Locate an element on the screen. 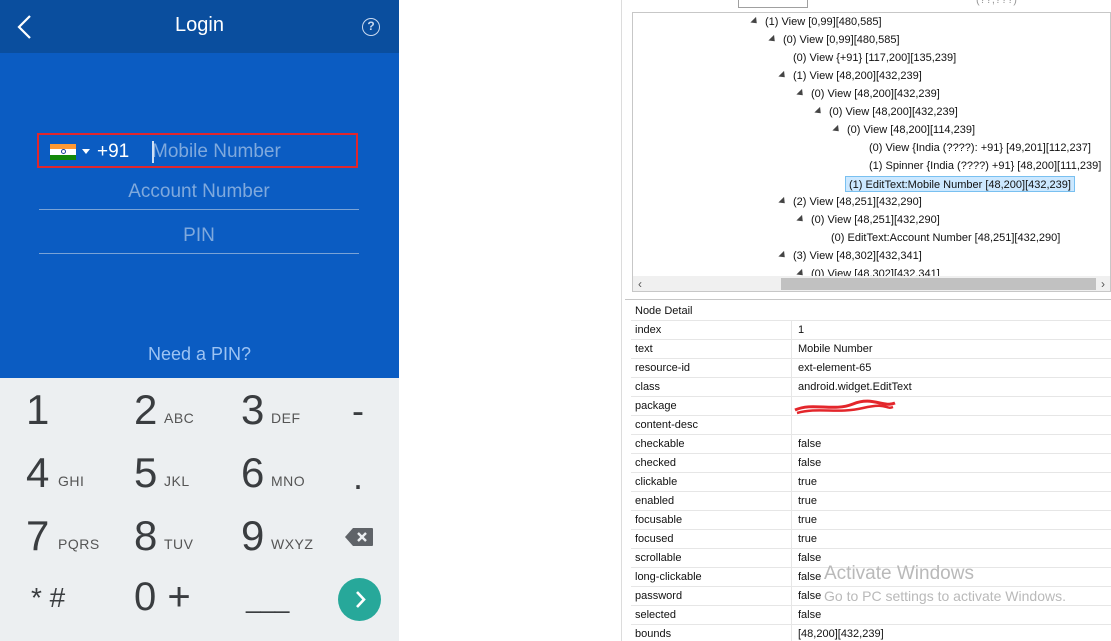 This screenshot has height=641, width=1111. text-cursor is located at coordinates (153, 152).